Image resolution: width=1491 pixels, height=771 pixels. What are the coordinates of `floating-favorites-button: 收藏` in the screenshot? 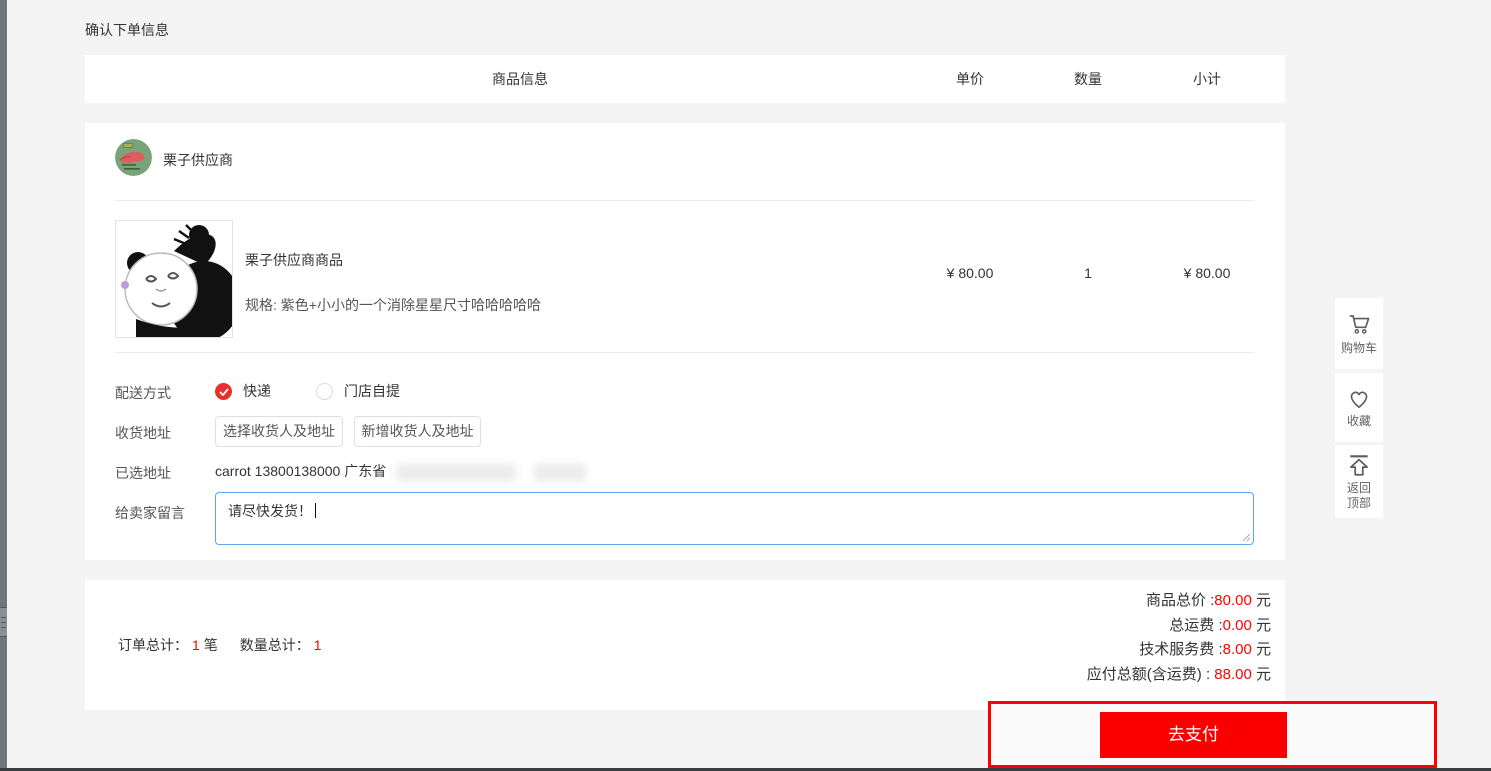 It's located at (1359, 407).